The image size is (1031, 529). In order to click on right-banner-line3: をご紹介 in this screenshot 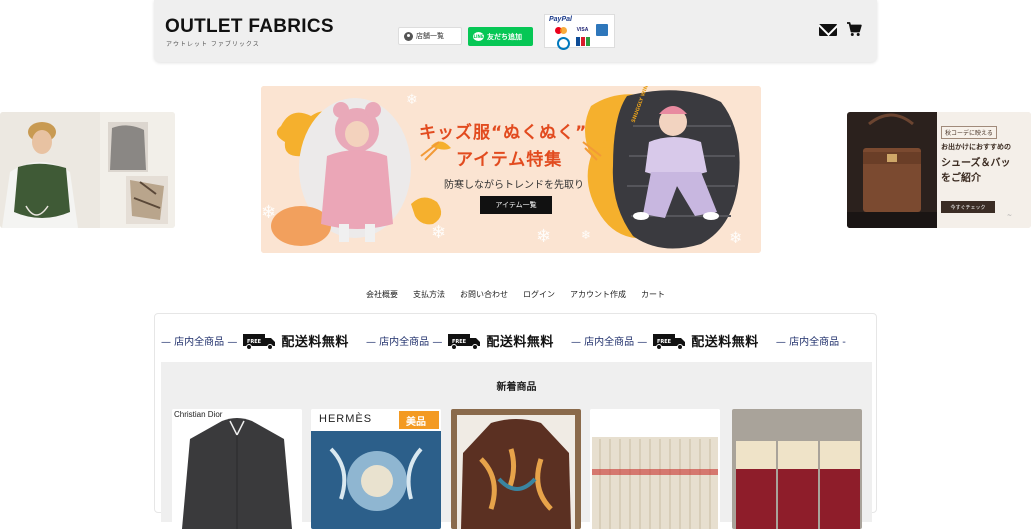, I will do `click(961, 178)`.